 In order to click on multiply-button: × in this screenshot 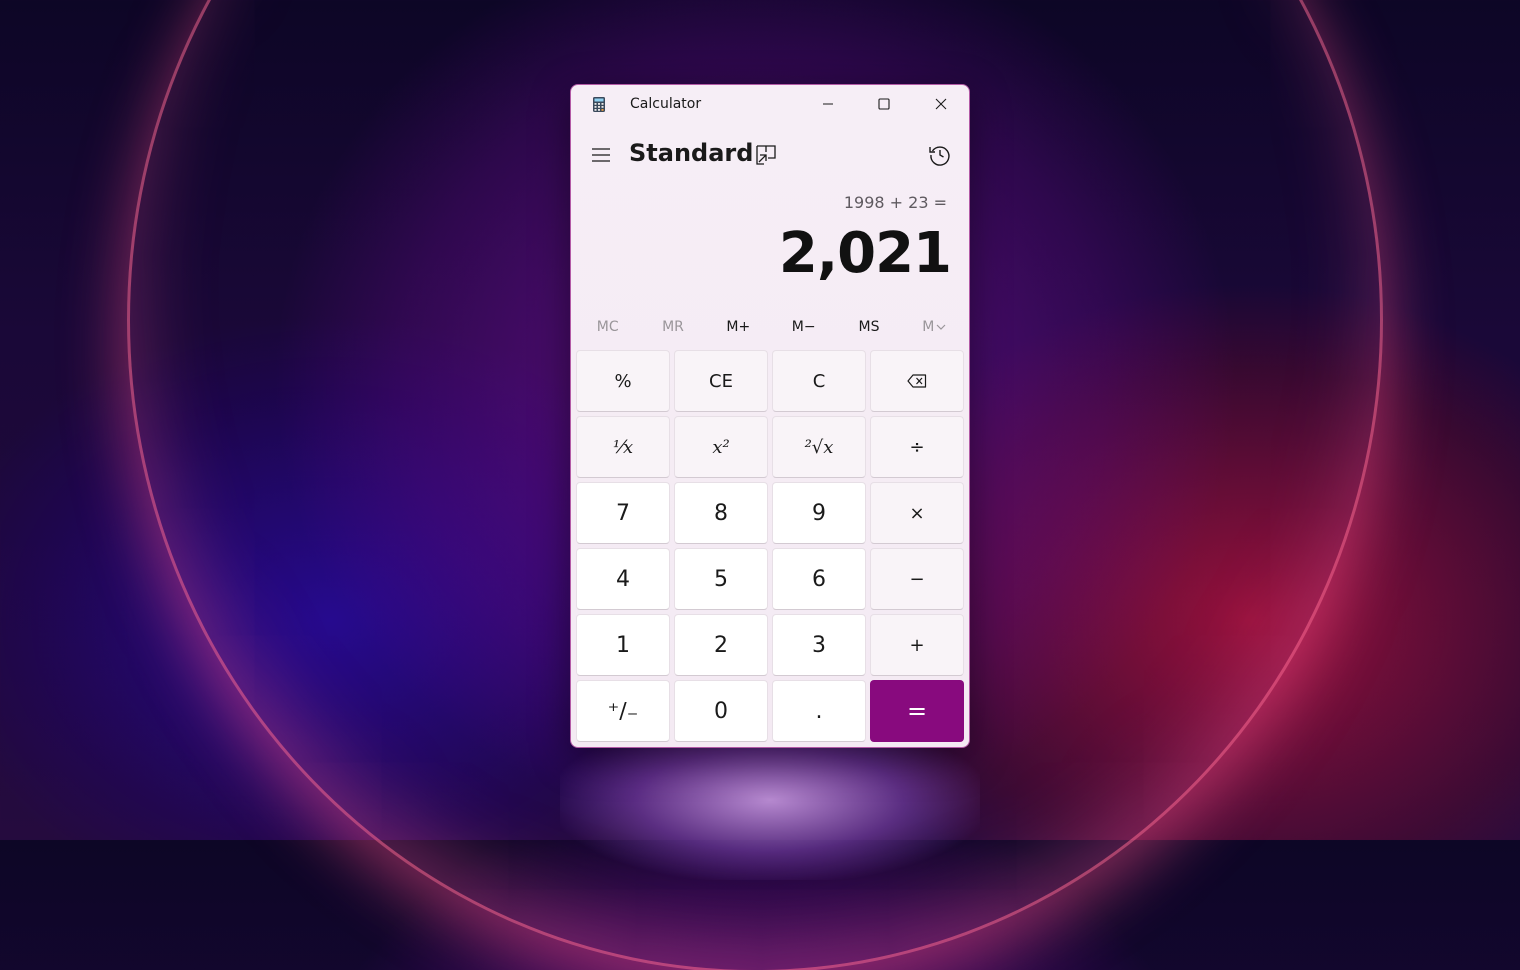, I will do `click(917, 513)`.